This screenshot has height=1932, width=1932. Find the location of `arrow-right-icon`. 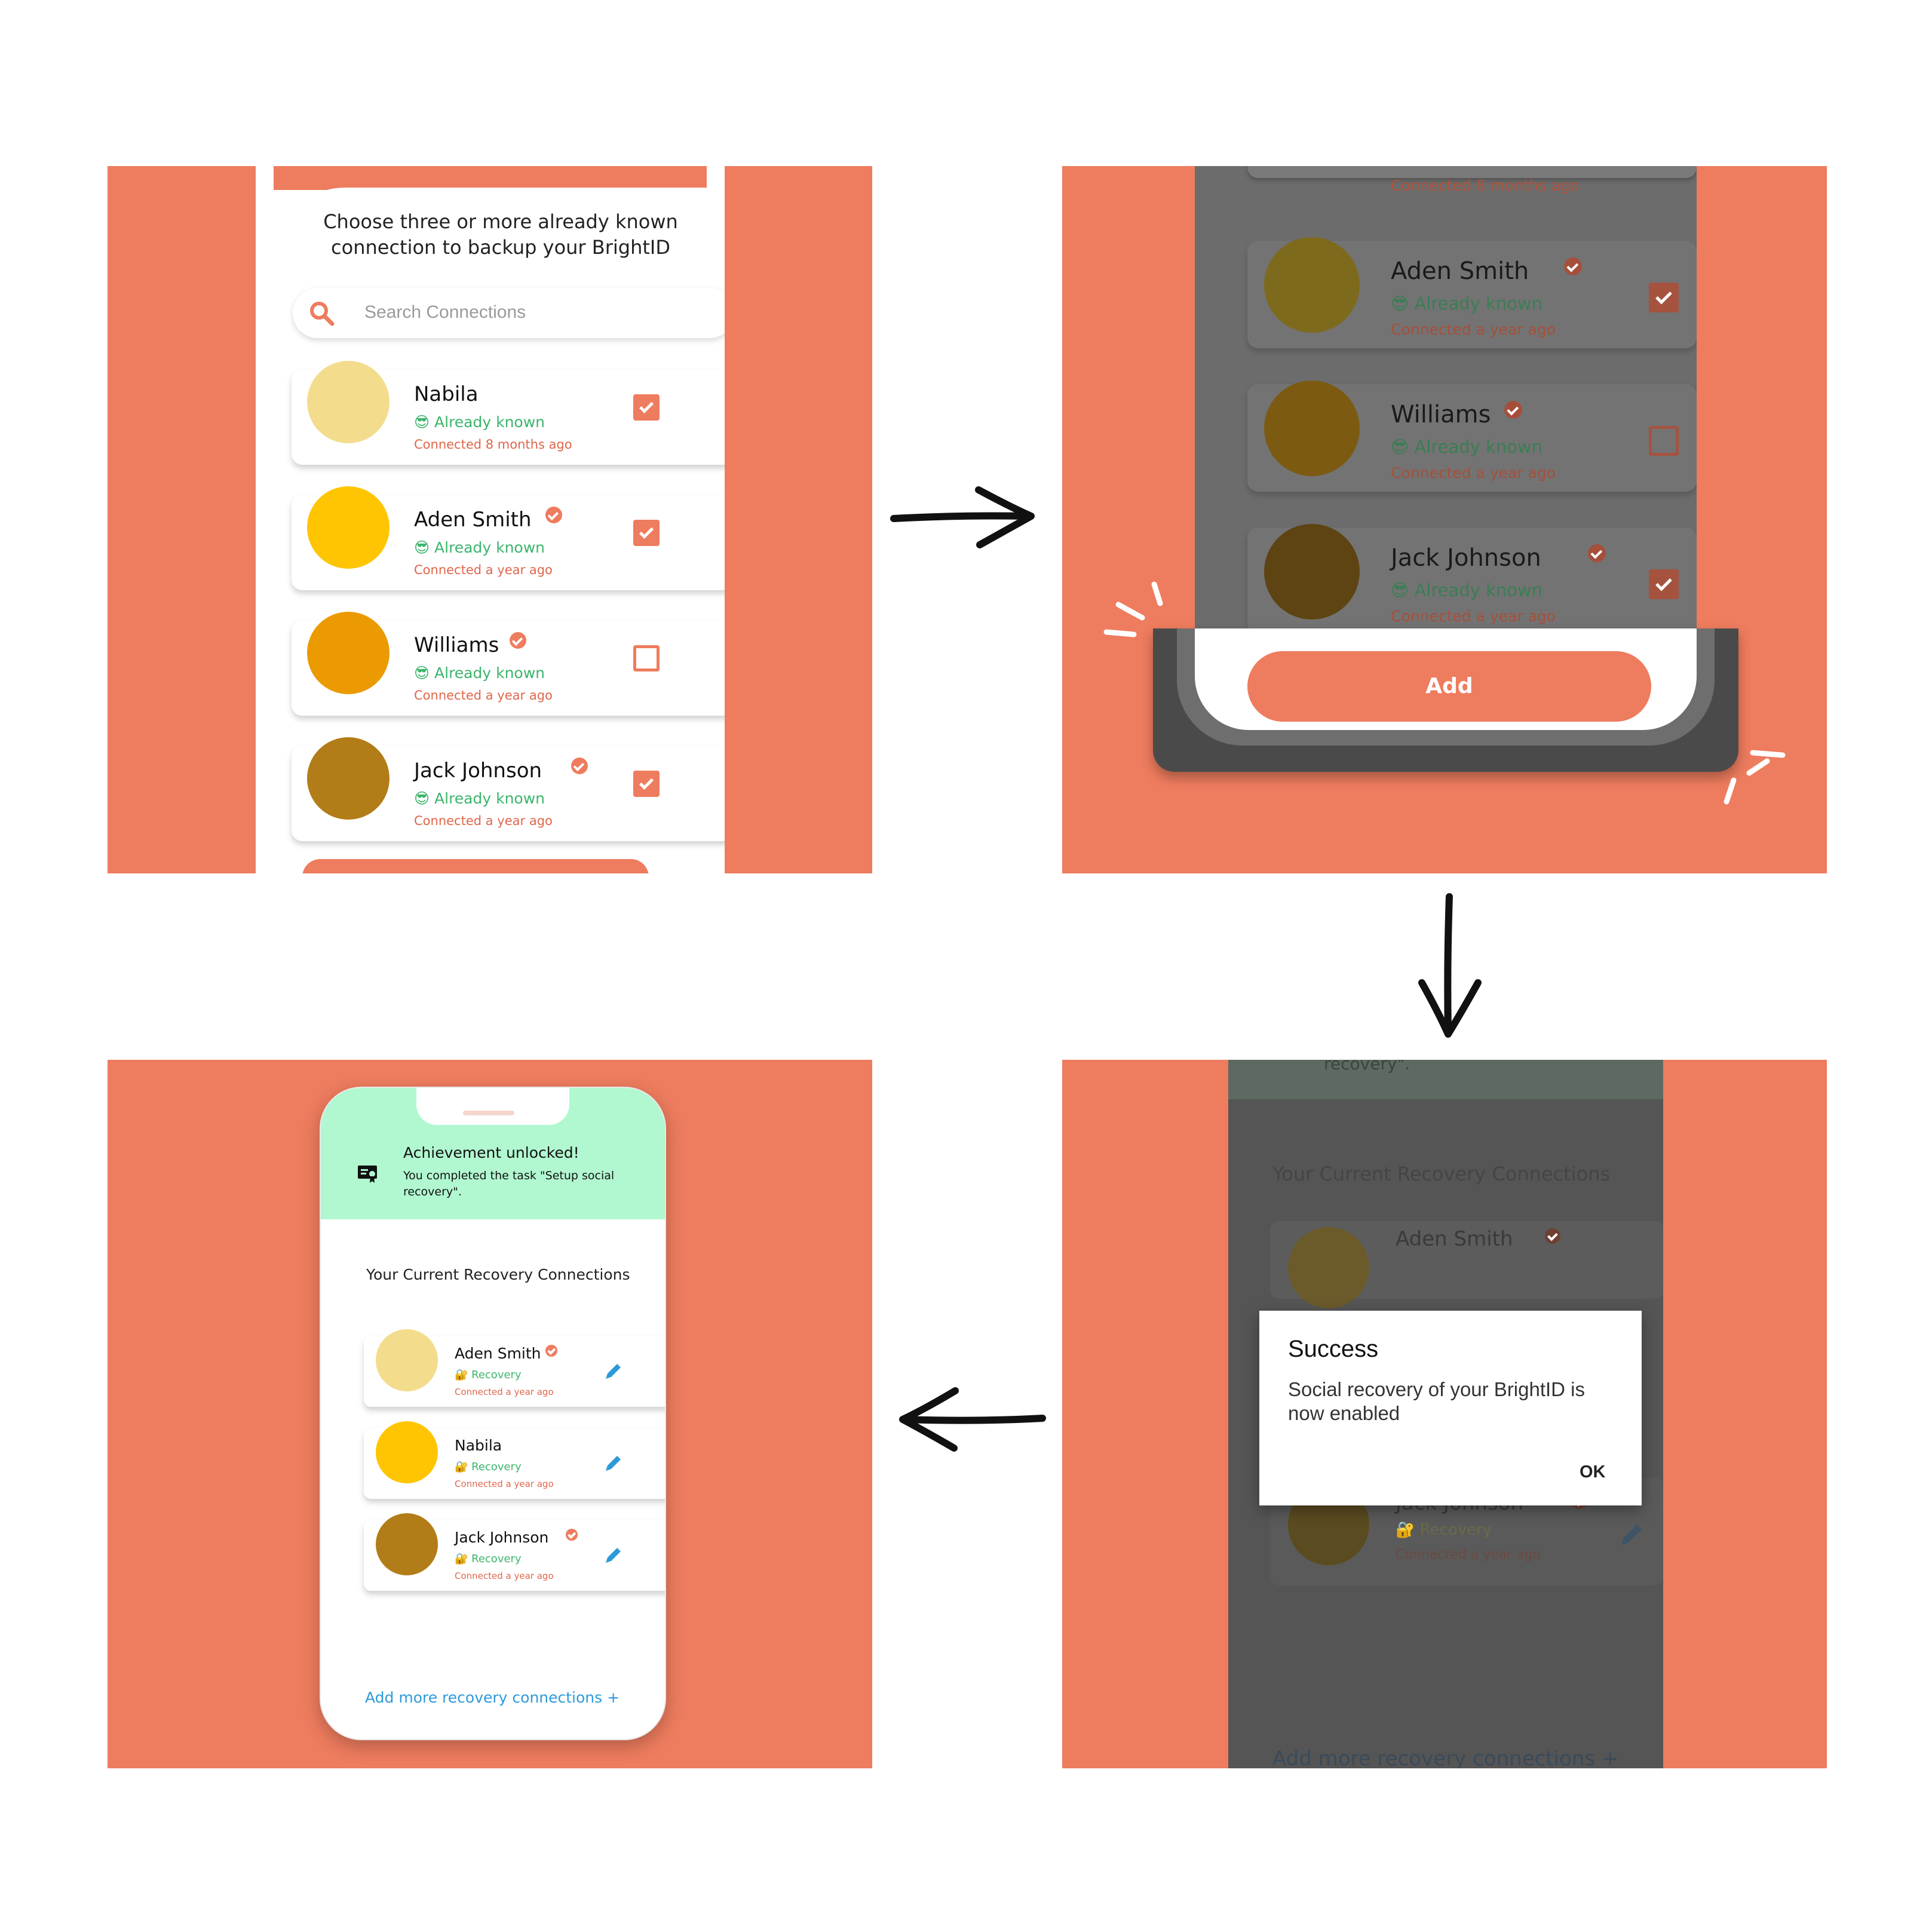

arrow-right-icon is located at coordinates (964, 517).